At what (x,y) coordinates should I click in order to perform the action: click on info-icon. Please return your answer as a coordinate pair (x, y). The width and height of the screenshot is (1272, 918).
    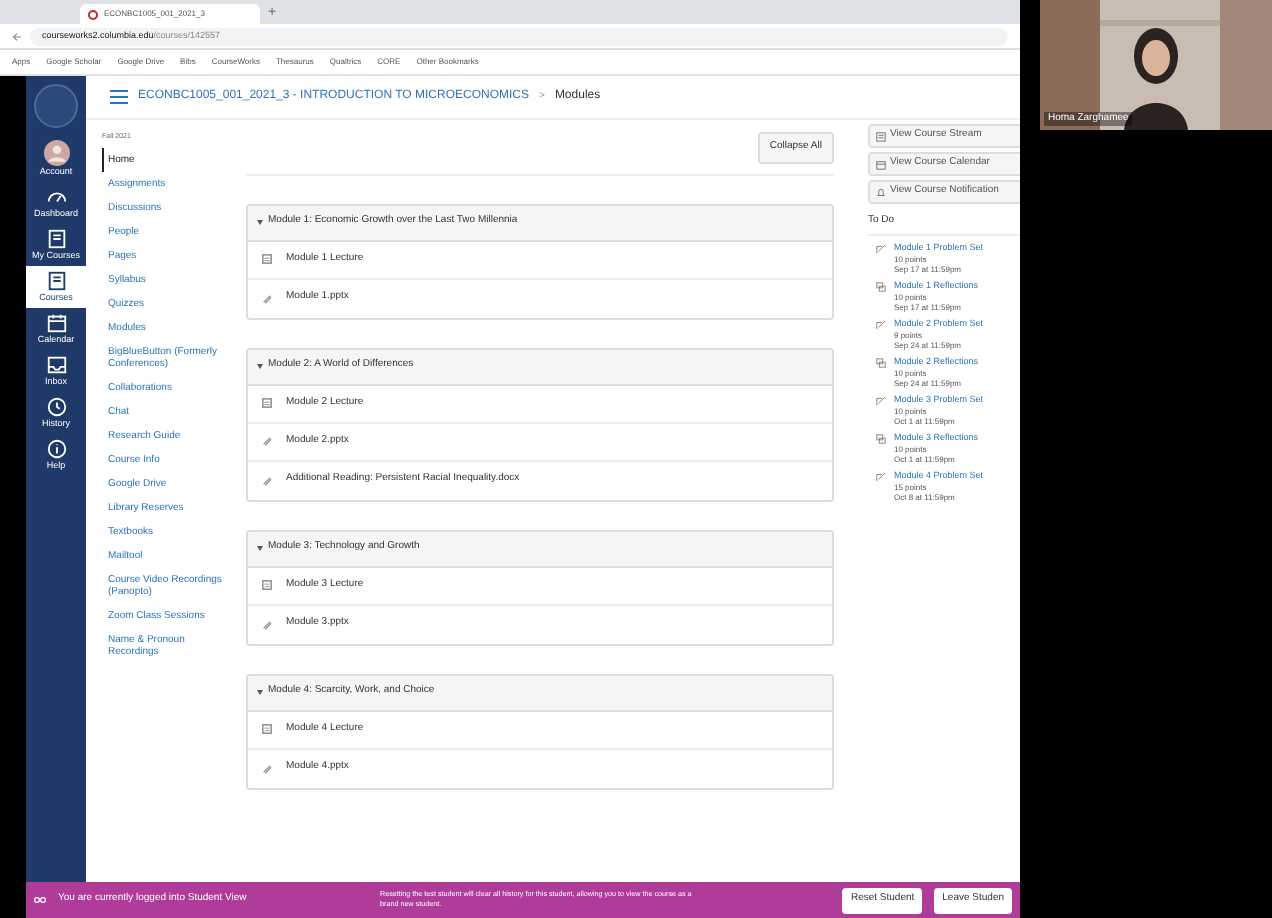
    Looking at the image, I should click on (56, 449).